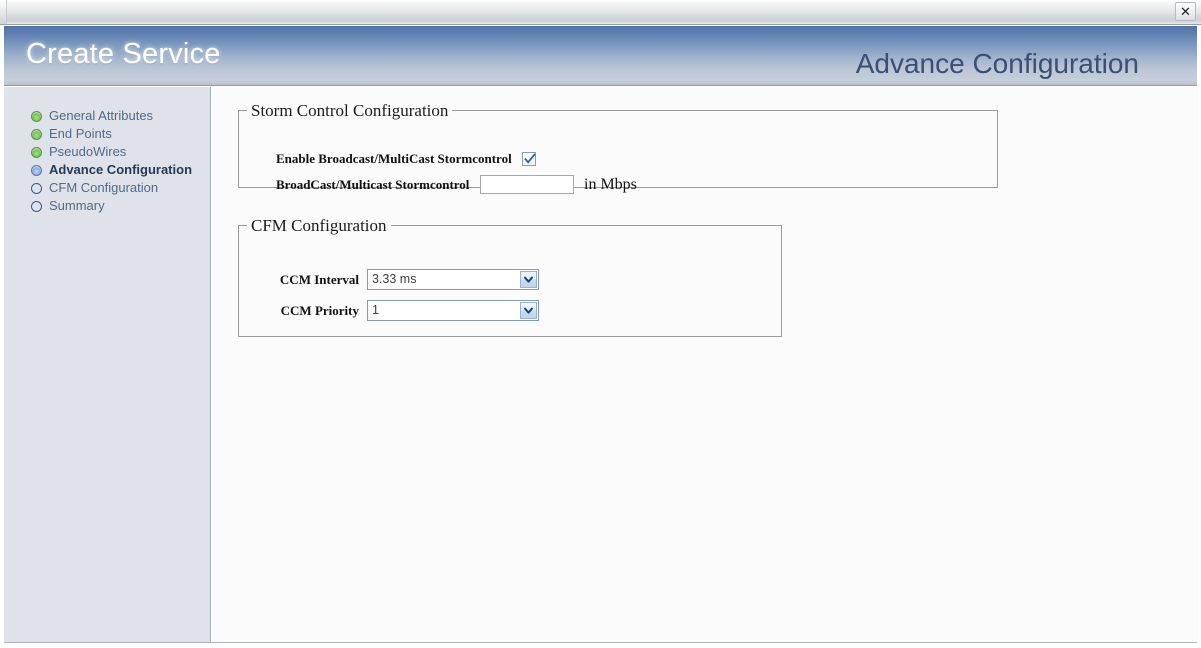  I want to click on ccm-interval-label: CCM Interval, so click(319, 279).